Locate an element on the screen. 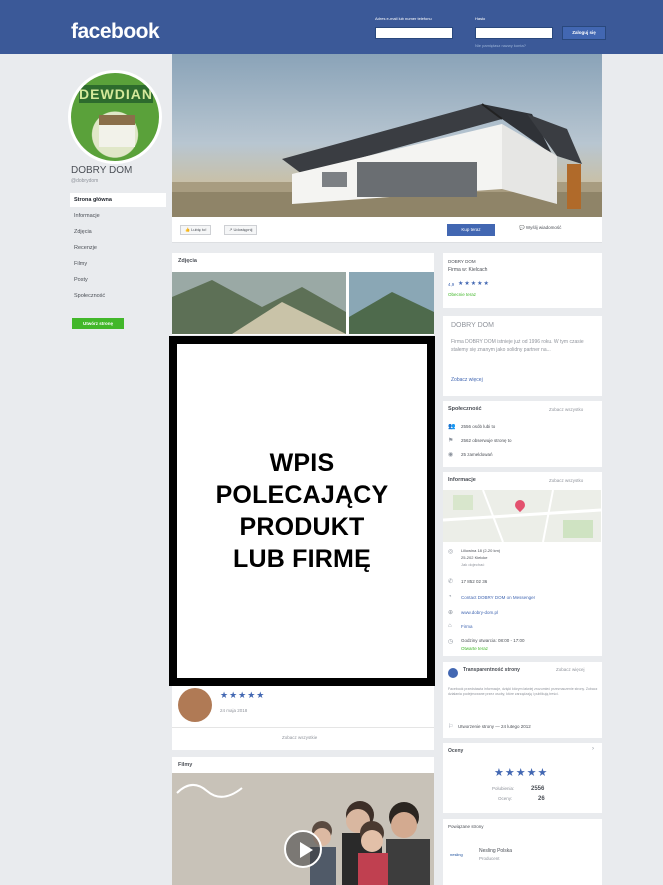 The image size is (663, 885). reviewer-avatar is located at coordinates (195, 705).